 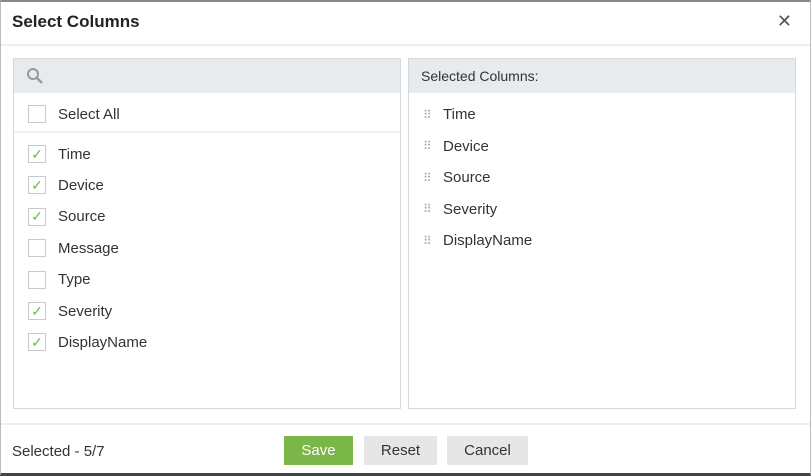 What do you see at coordinates (470, 209) in the screenshot?
I see `selected-column-label: Severity` at bounding box center [470, 209].